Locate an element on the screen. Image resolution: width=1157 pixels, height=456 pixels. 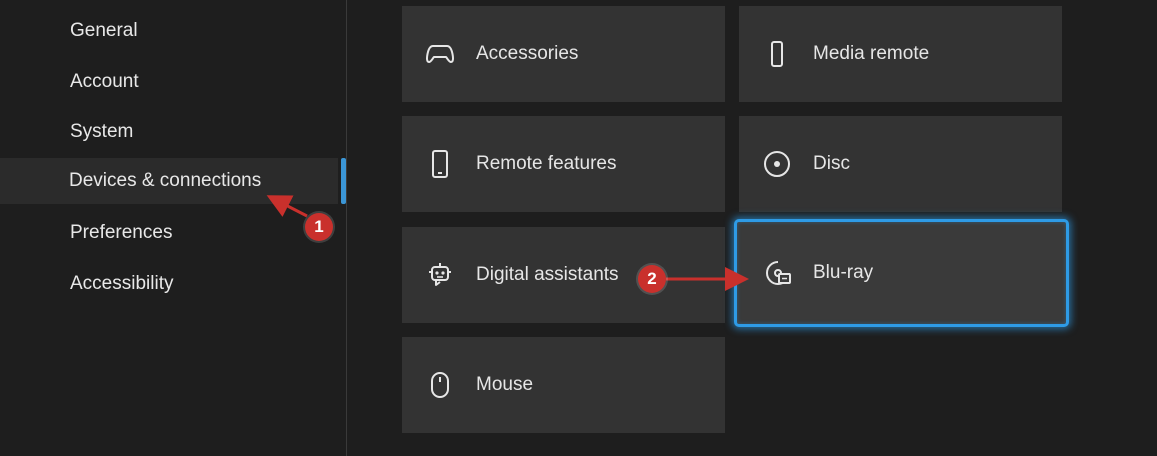
tile-label: Accessories is located at coordinates (527, 53).